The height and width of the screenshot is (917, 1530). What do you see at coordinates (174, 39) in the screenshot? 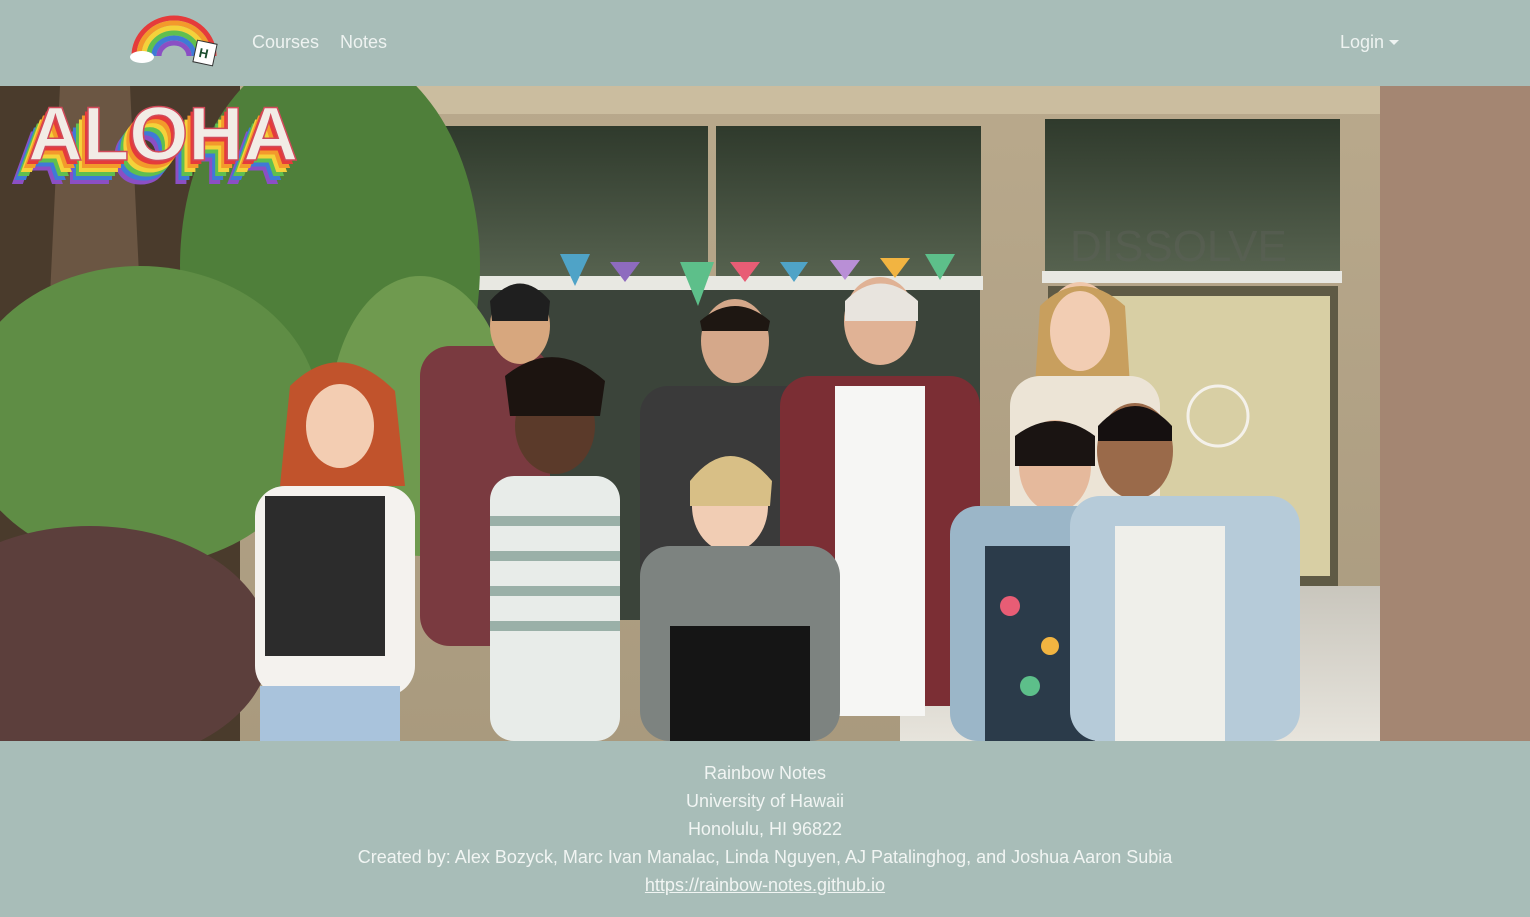
I see `rainbow-logo-icon: H` at bounding box center [174, 39].